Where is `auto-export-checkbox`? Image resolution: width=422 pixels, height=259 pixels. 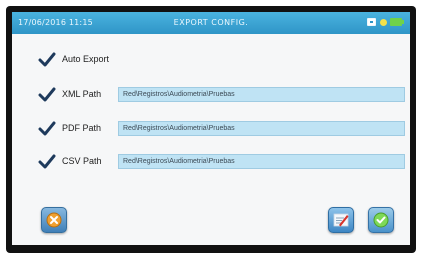 auto-export-checkbox is located at coordinates (47, 60).